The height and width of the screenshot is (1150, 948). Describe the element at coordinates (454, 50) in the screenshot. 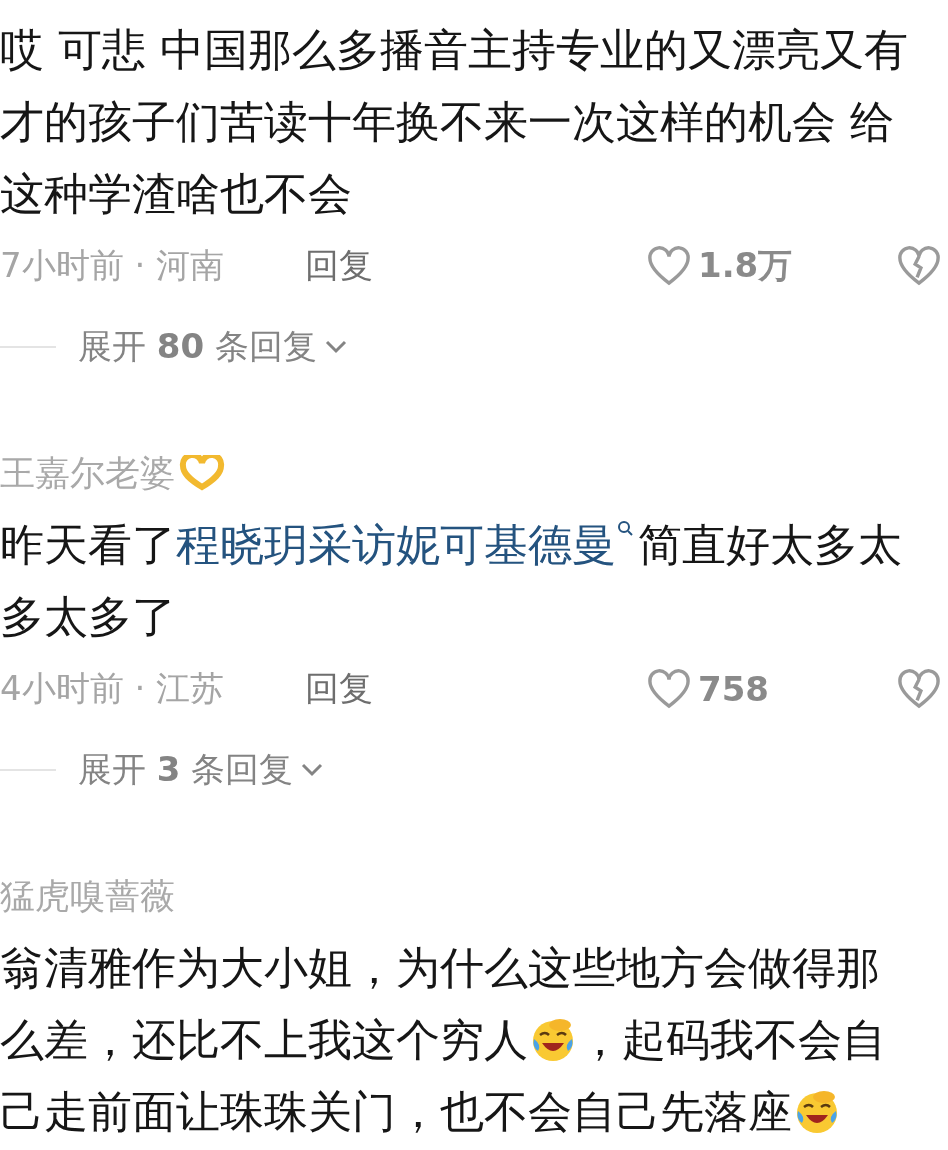

I see `comment-text: 哎 可悲 中国那么多播音主持专业的又漂亮又有` at that location.